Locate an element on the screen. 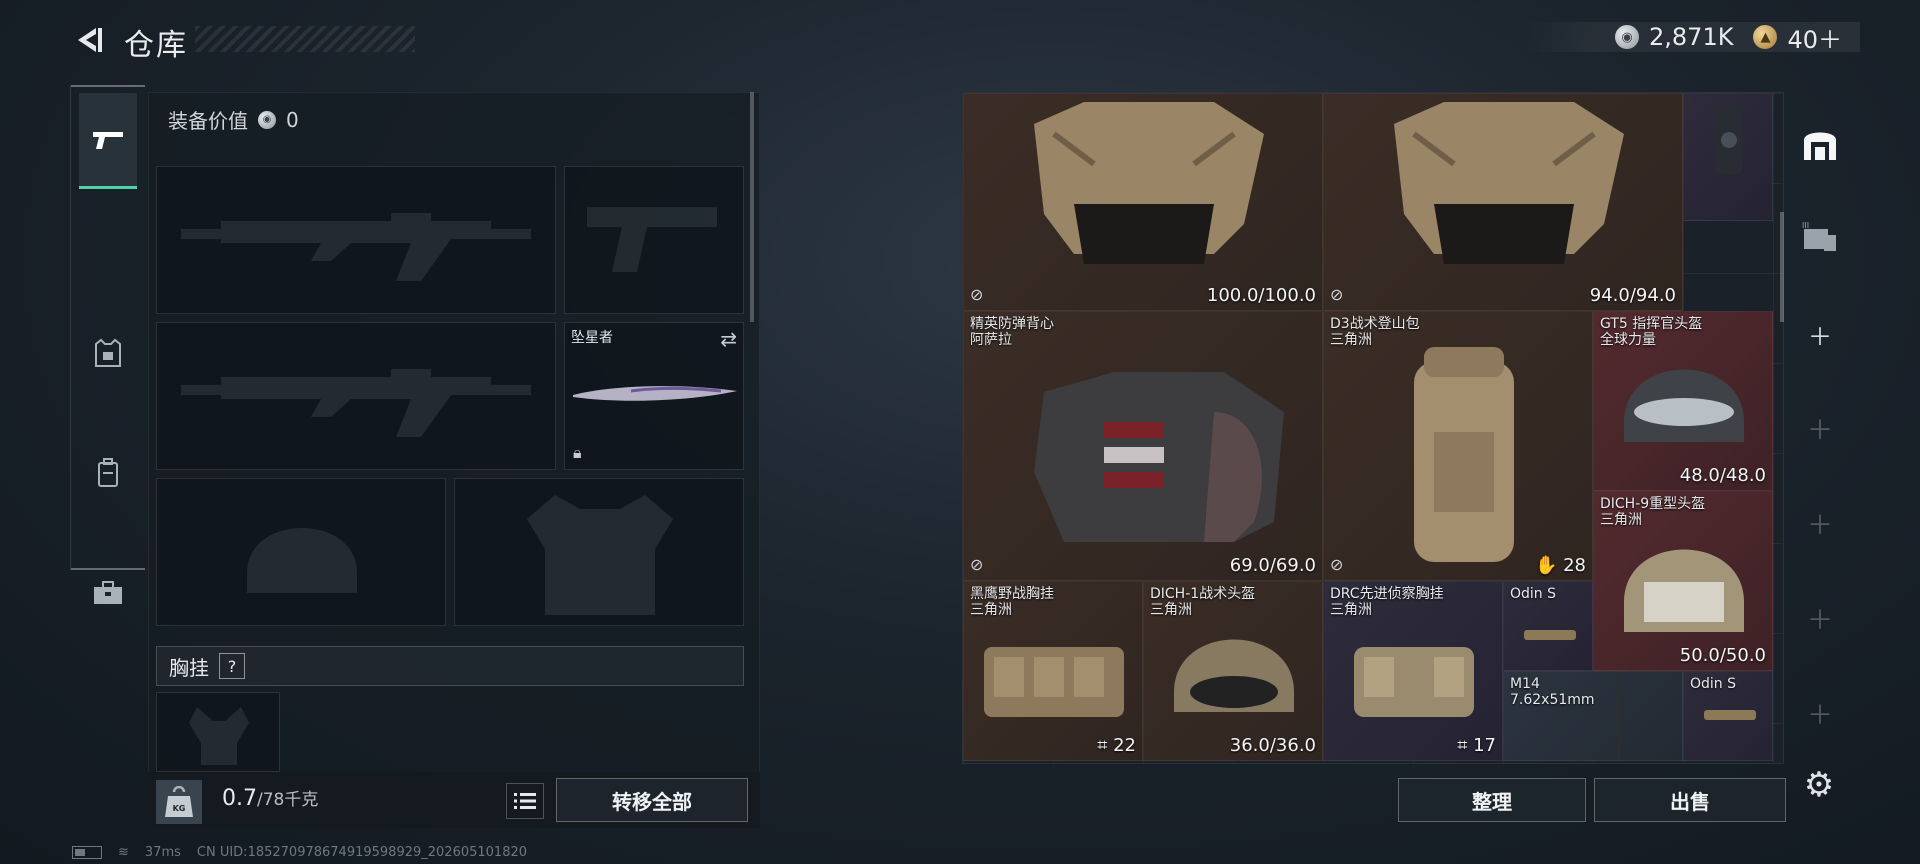 The height and width of the screenshot is (864, 1920). primary-weapon-slot is located at coordinates (356, 240).